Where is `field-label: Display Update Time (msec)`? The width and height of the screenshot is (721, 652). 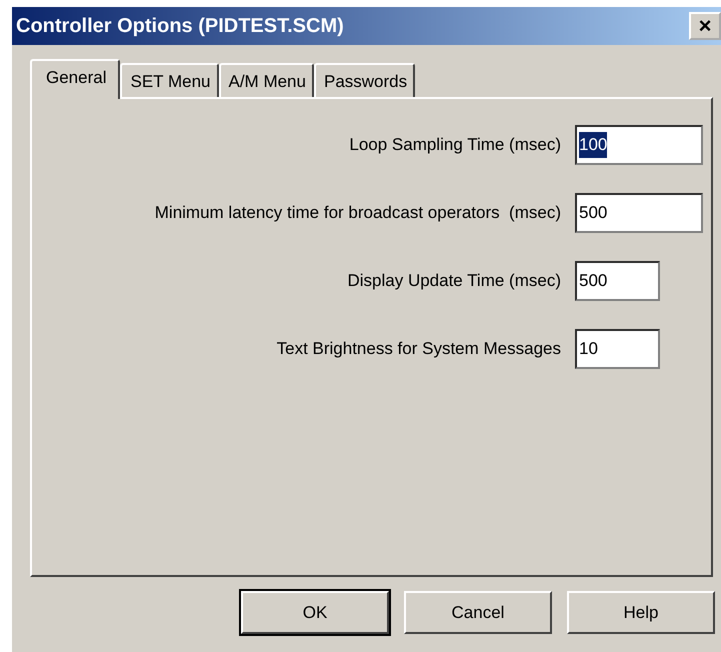 field-label: Display Update Time (msec) is located at coordinates (454, 281).